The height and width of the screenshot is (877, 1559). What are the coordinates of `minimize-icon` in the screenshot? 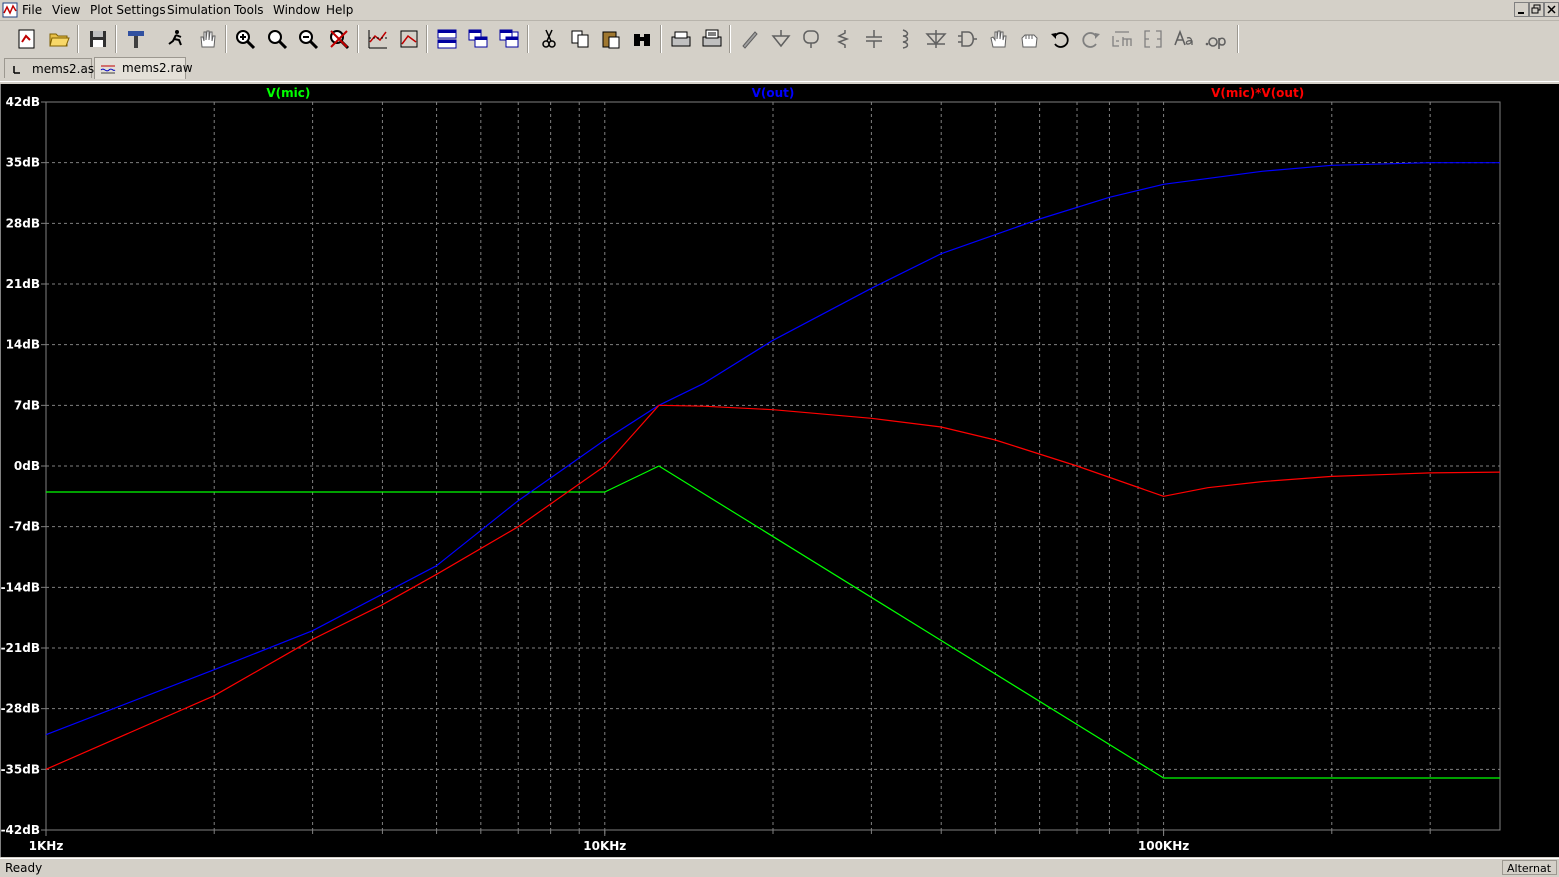 It's located at (1521, 13).